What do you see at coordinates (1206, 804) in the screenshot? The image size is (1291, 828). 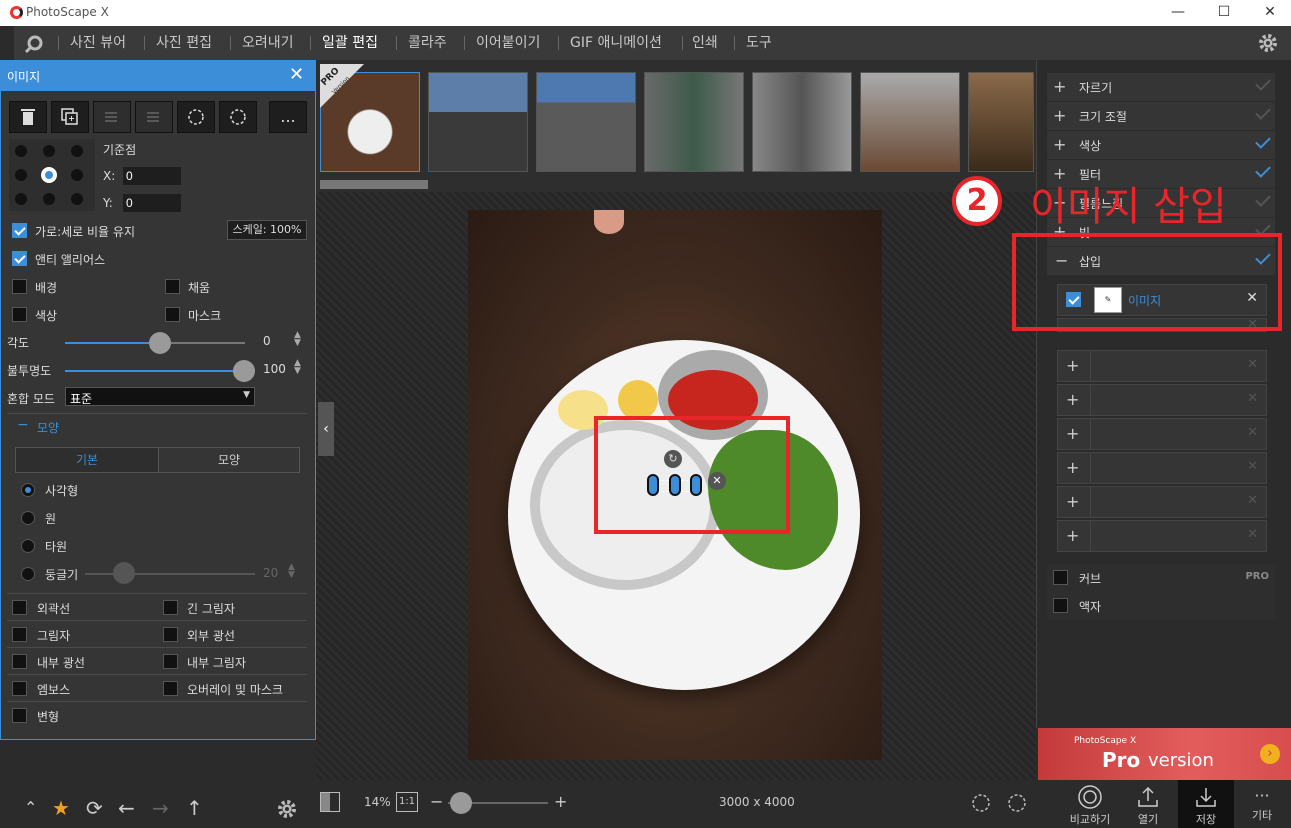 I see `save-button: 저장` at bounding box center [1206, 804].